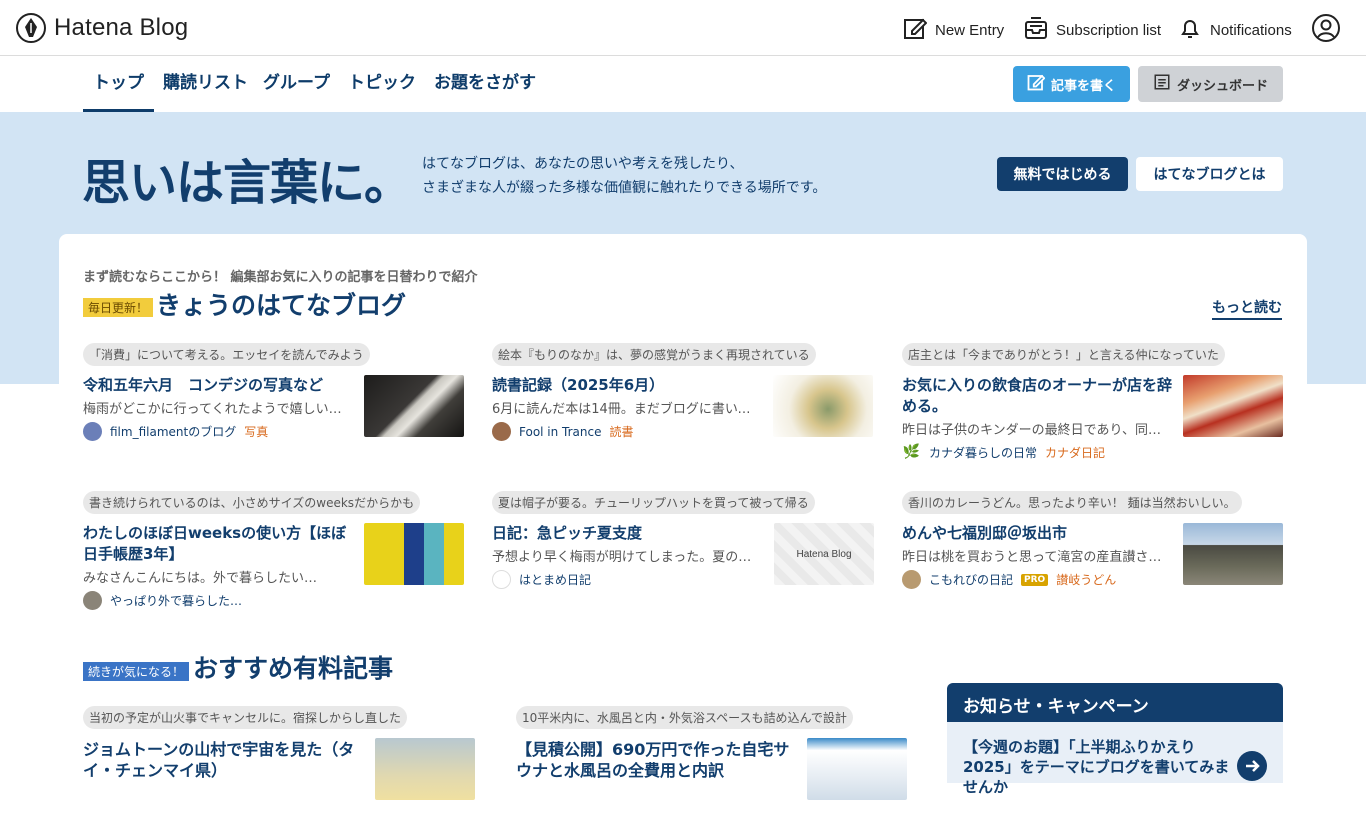 This screenshot has width=1366, height=834. I want to click on entry-title: お気に入りの飲食店のオーナーが店を辞める。, so click(1037, 396).